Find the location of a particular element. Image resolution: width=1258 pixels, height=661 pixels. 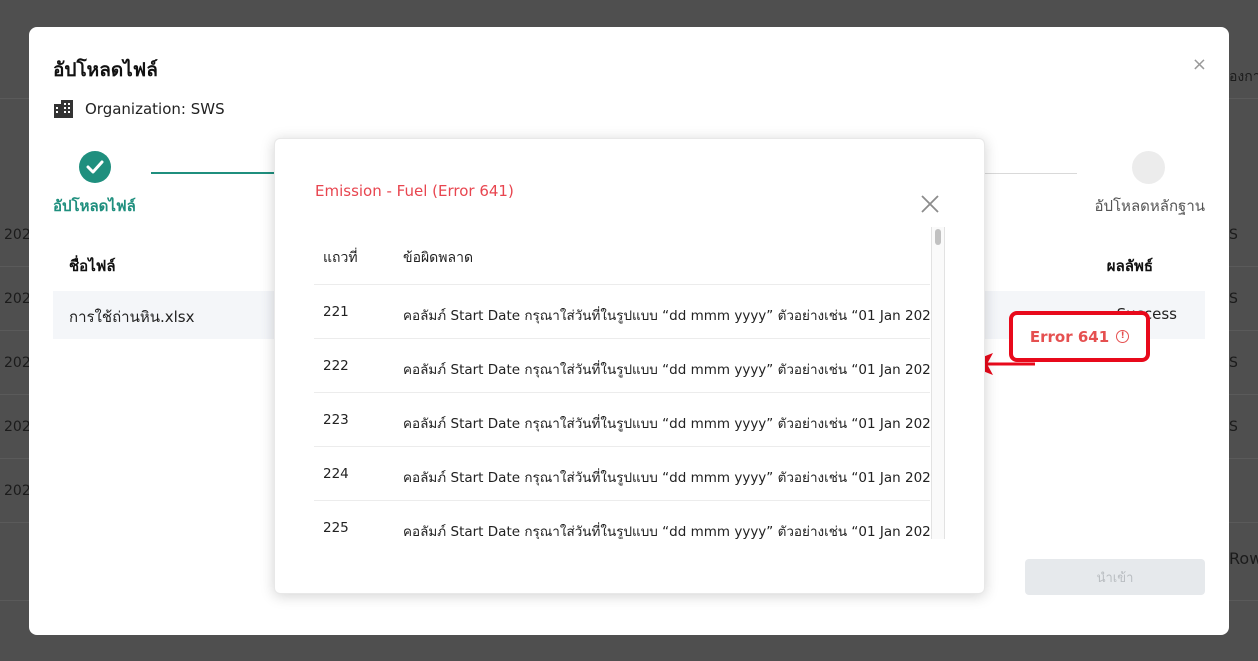

step-label-upload-evidence: อัปโหลดหลักฐาน is located at coordinates (1149, 206).